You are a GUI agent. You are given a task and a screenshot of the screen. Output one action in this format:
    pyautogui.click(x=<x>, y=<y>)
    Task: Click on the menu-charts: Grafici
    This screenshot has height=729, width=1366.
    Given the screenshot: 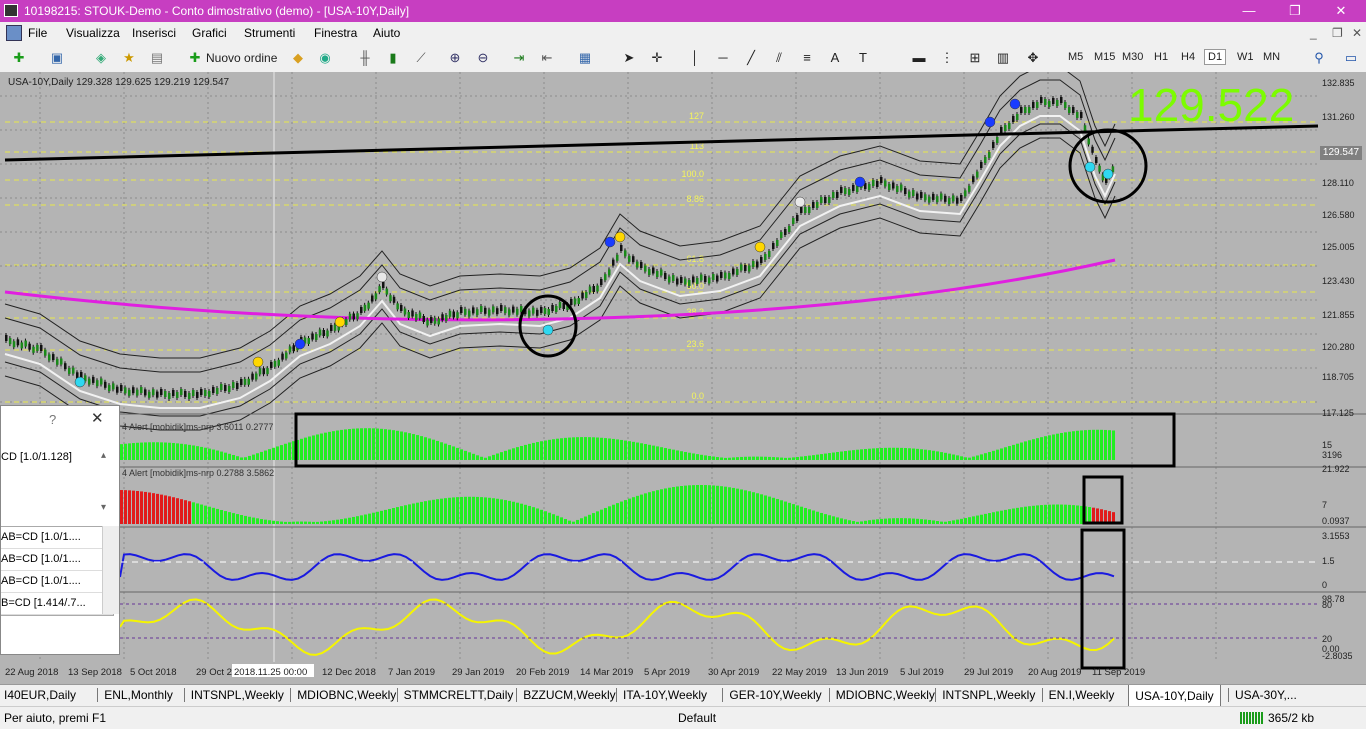 What is the action you would take?
    pyautogui.click(x=209, y=33)
    